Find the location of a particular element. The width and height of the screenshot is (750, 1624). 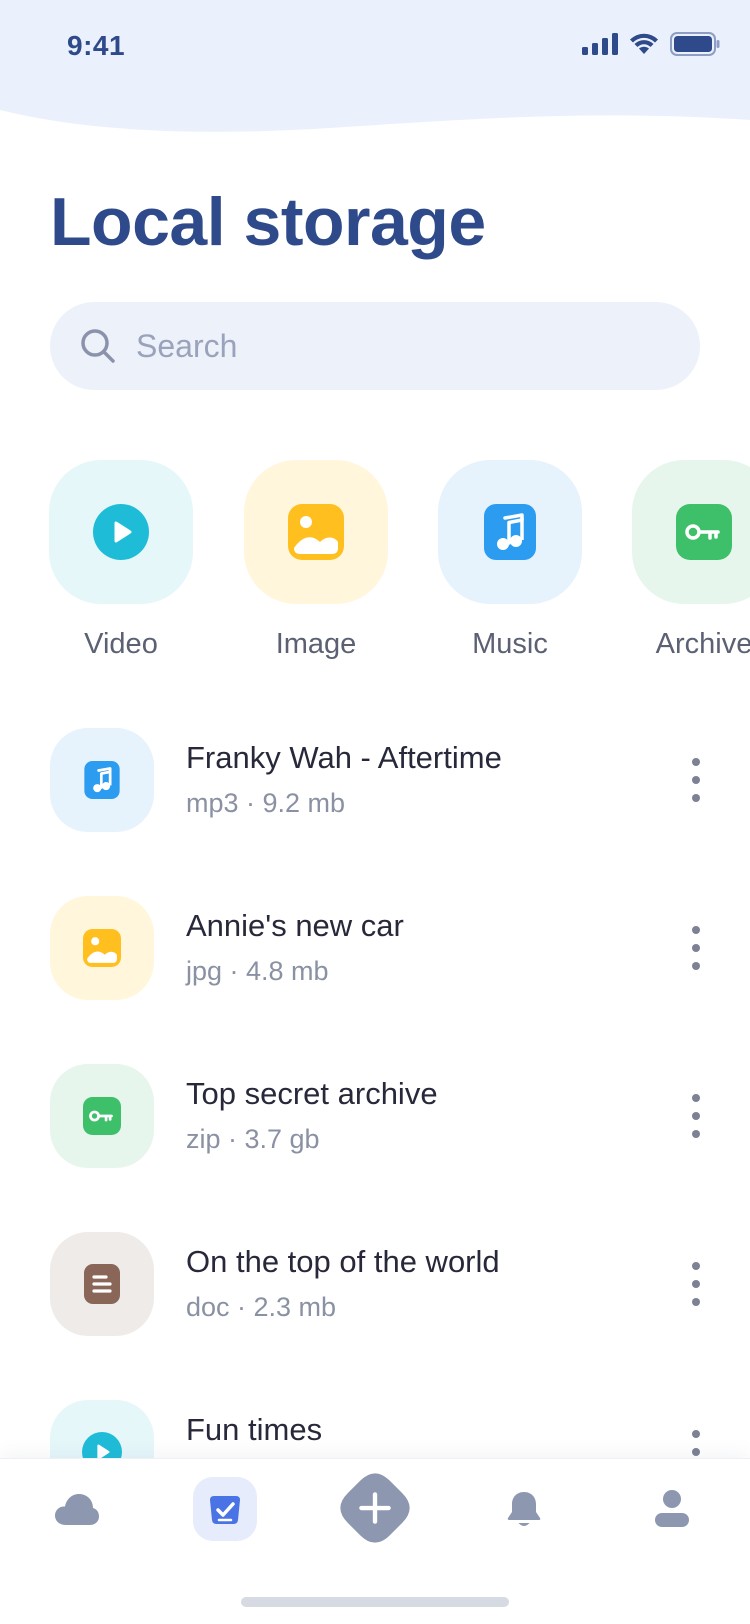

nav-add is located at coordinates (375, 1508).